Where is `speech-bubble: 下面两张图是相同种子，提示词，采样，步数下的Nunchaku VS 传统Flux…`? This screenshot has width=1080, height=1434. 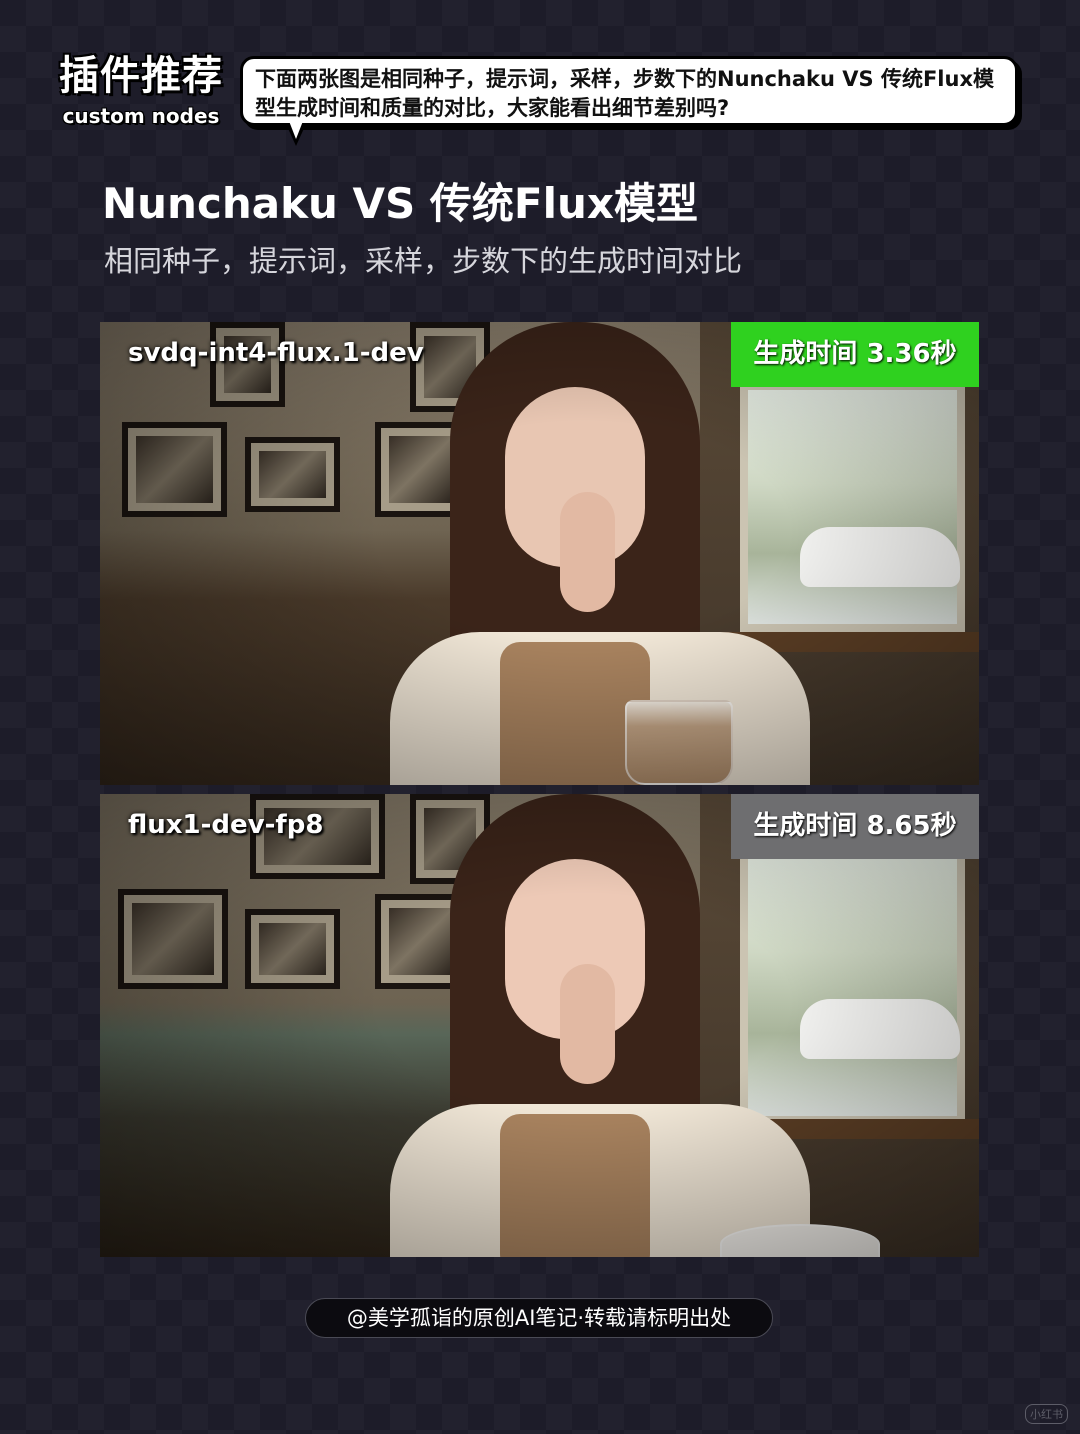 speech-bubble: 下面两张图是相同种子，提示词，采样，步数下的Nunchaku VS 传统Flux… is located at coordinates (629, 91).